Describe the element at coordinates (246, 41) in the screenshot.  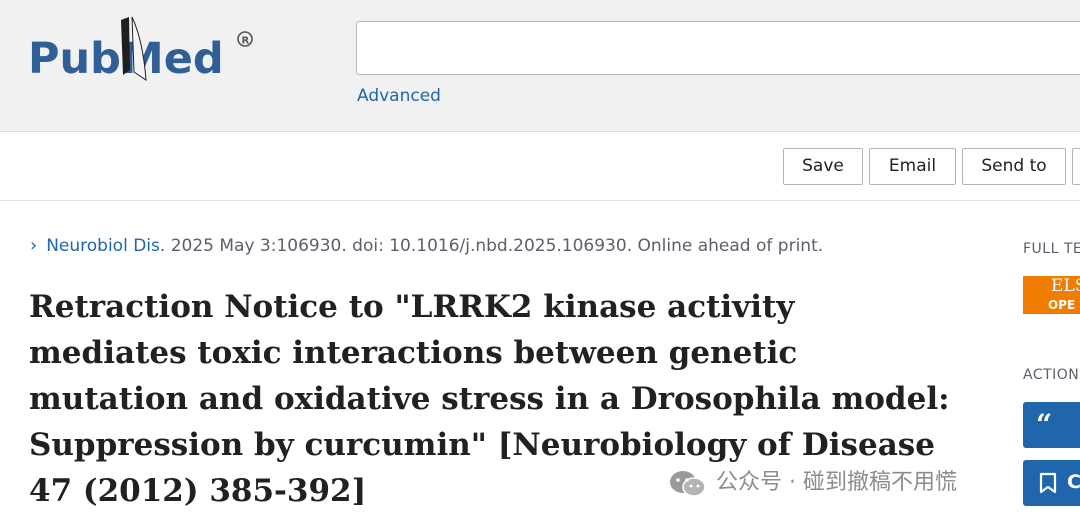
I see `svg-text: R` at that location.